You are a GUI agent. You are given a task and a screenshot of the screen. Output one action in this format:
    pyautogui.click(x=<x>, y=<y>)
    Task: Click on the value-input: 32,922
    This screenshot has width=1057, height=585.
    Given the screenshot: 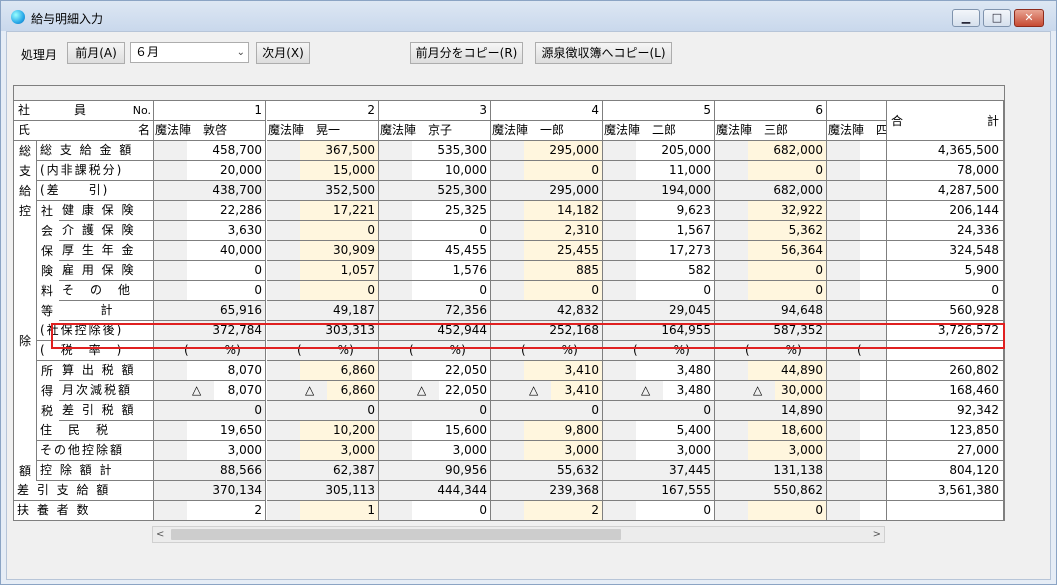 What is the action you would take?
    pyautogui.click(x=787, y=210)
    